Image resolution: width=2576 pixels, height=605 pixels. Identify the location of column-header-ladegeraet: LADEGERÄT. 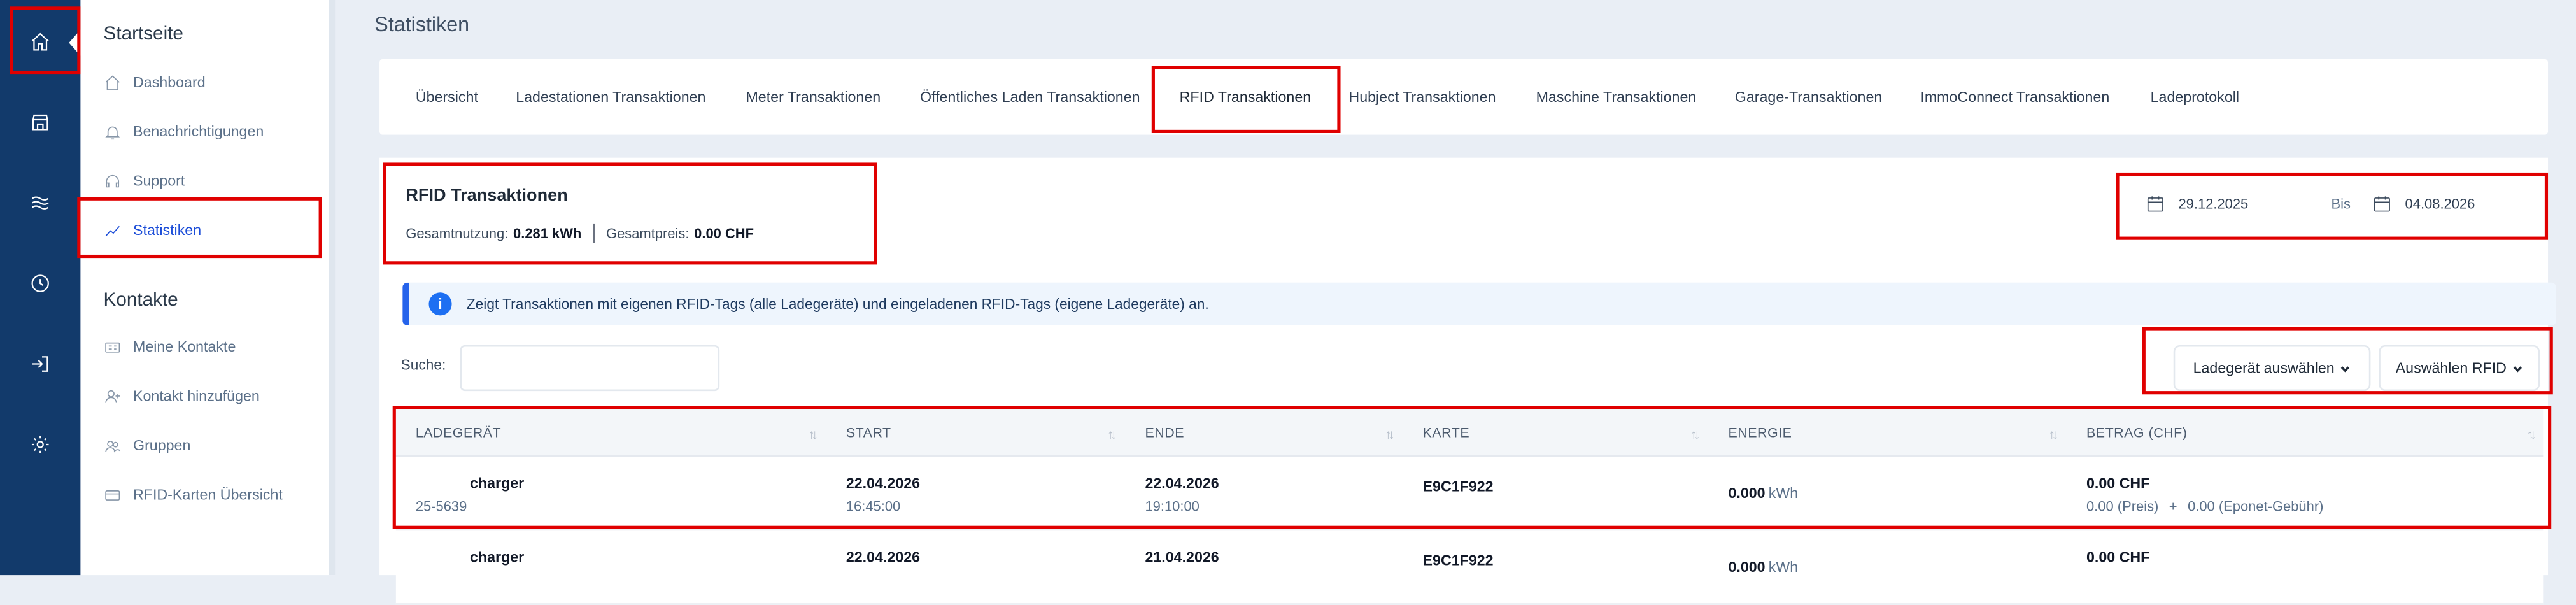
(458, 432).